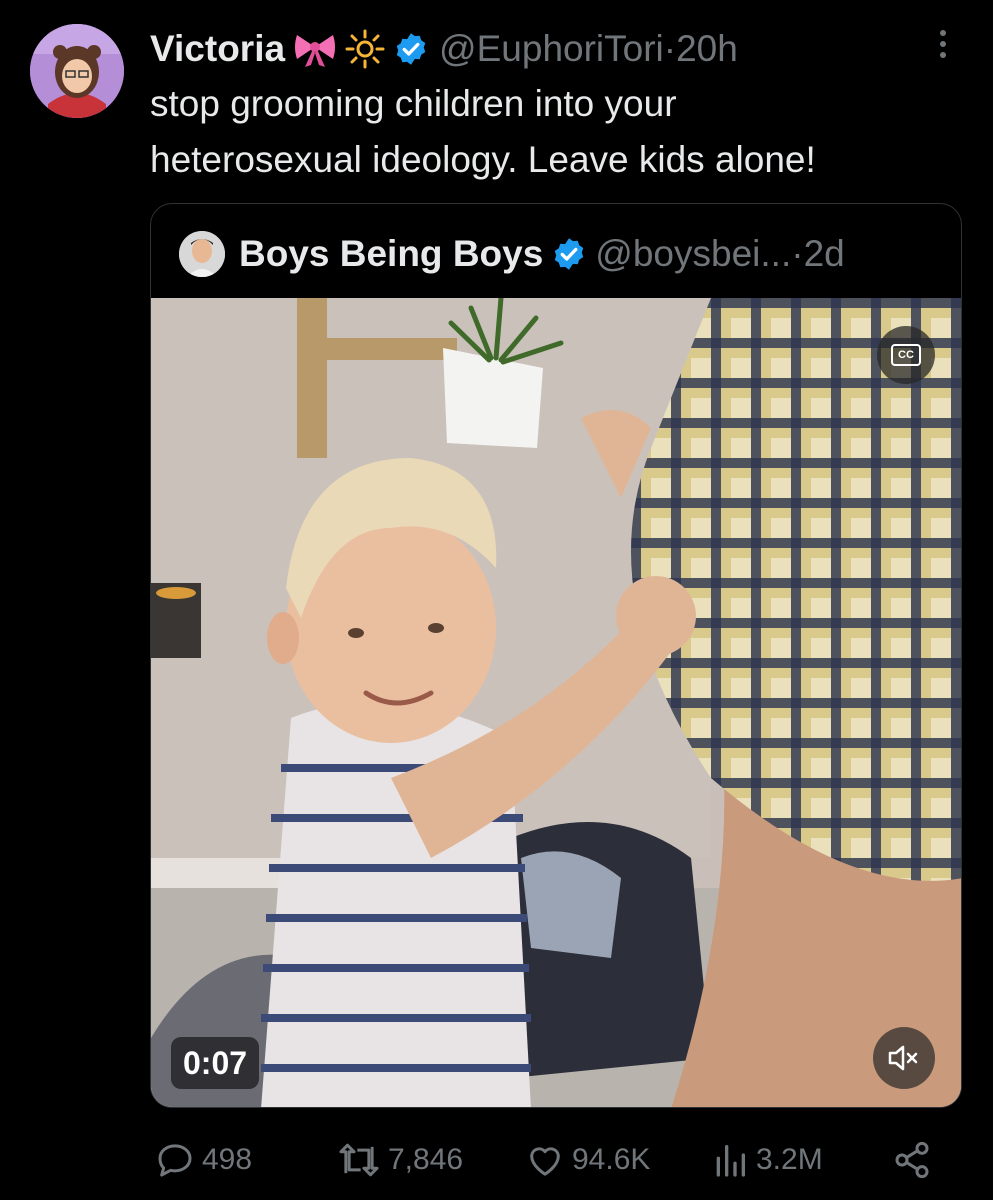 The width and height of the screenshot is (993, 1200). Describe the element at coordinates (426, 1159) in the screenshot. I see `repost-count: 7,846` at that location.